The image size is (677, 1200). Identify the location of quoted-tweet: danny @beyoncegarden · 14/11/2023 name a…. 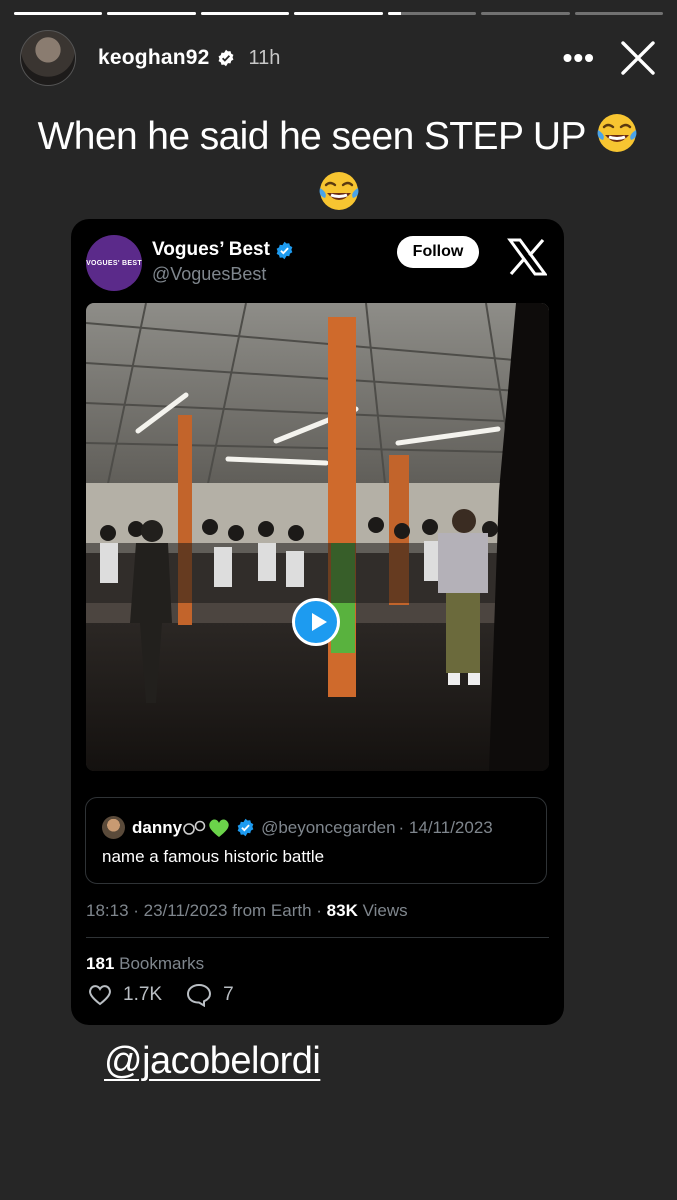
(316, 840).